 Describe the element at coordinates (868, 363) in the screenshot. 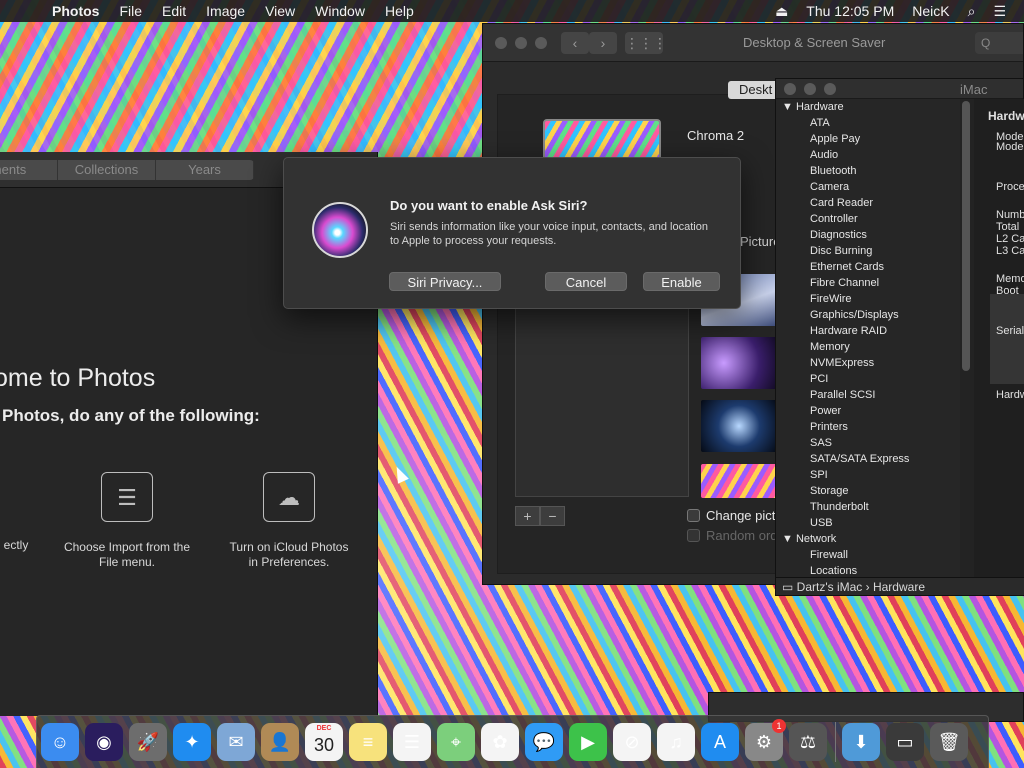

I see `tree-item: NVMExpress` at that location.